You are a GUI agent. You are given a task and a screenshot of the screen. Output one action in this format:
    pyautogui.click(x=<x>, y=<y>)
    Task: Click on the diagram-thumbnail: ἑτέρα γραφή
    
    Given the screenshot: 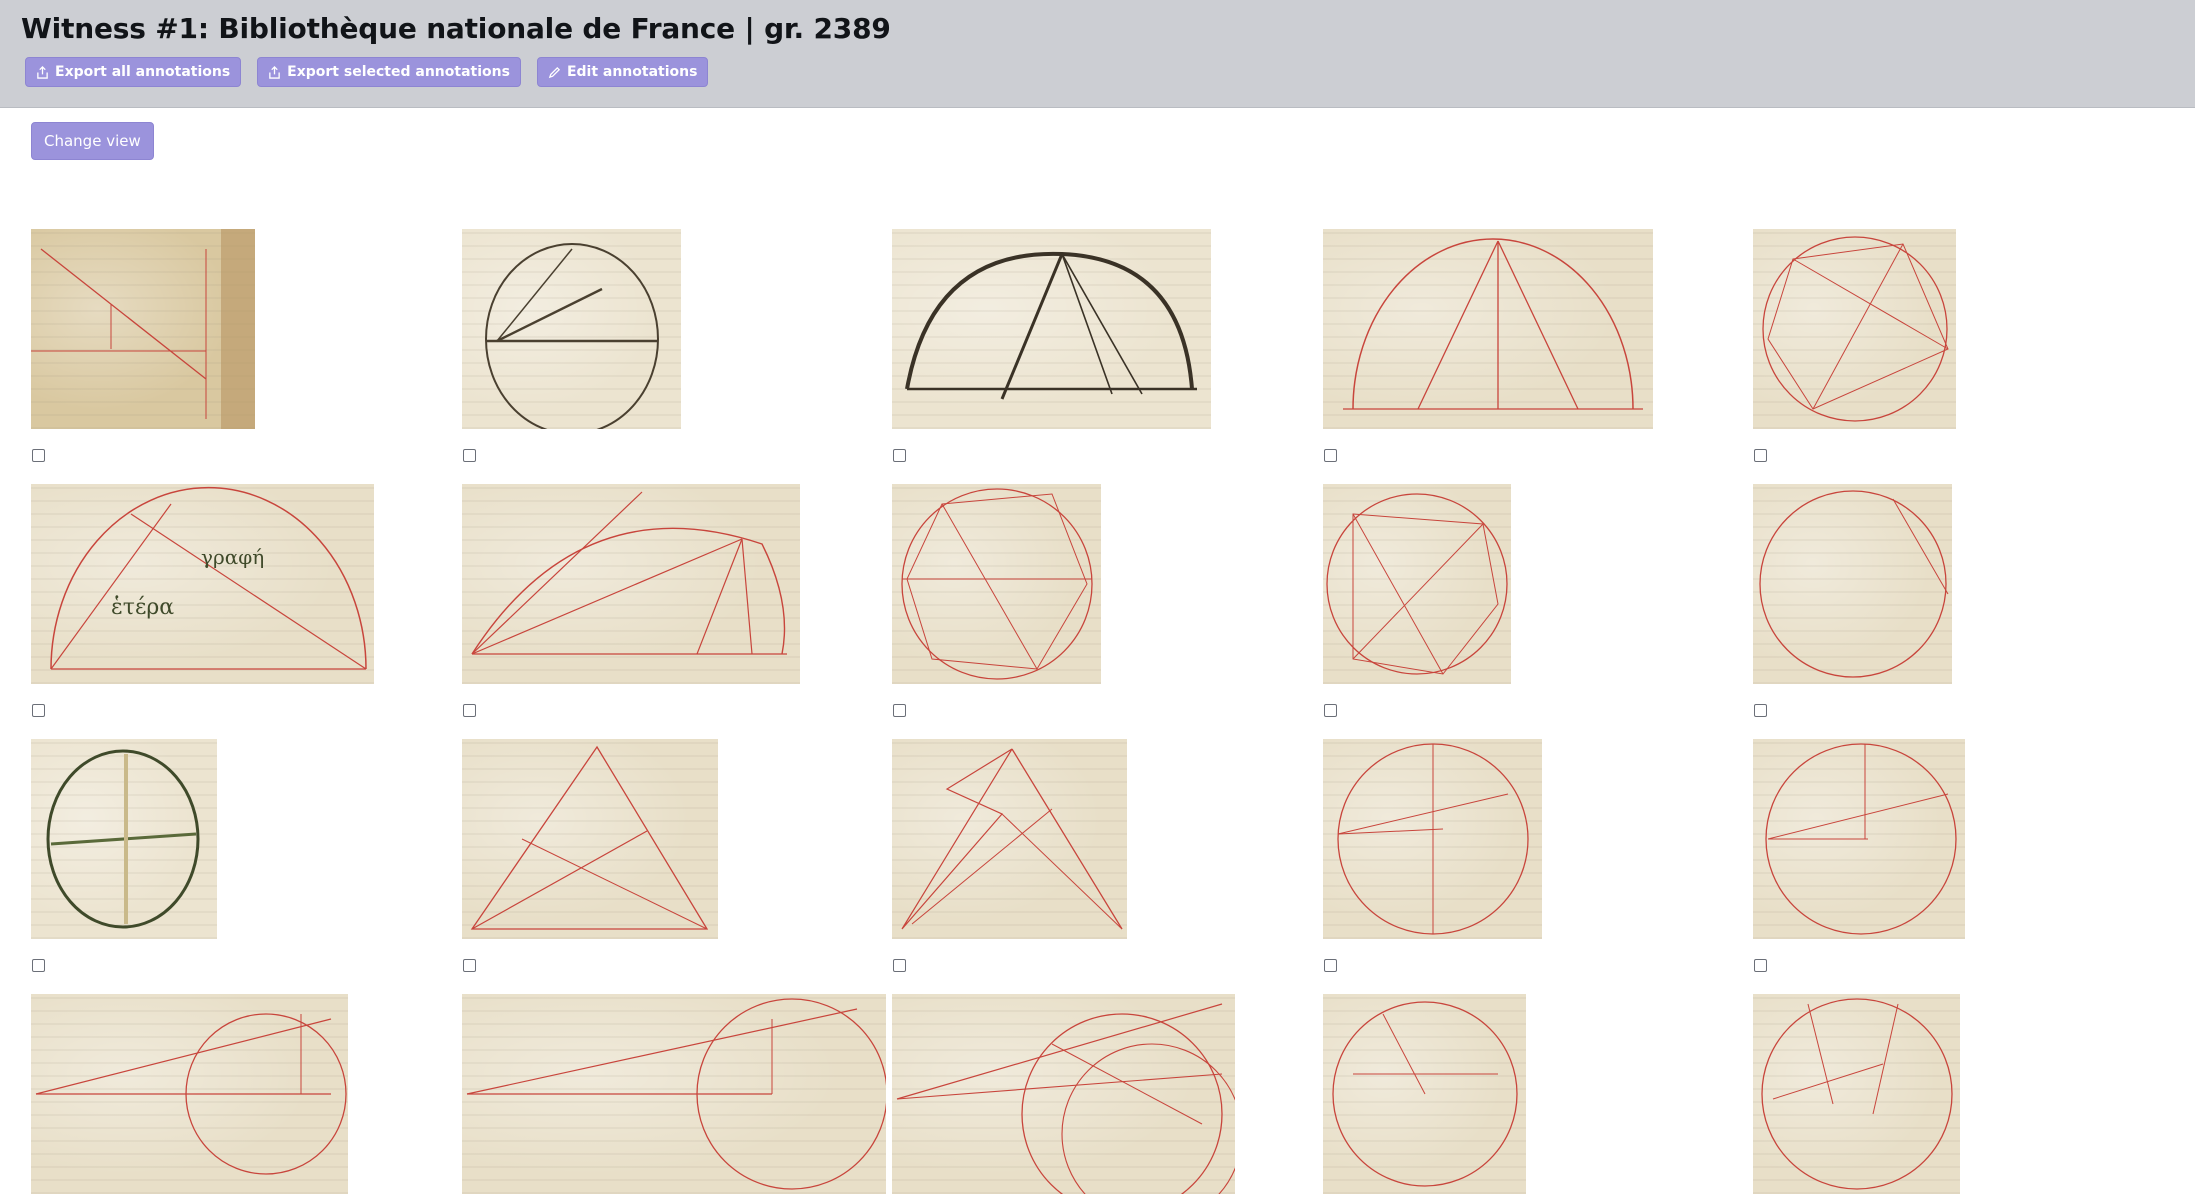 What is the action you would take?
    pyautogui.click(x=202, y=584)
    